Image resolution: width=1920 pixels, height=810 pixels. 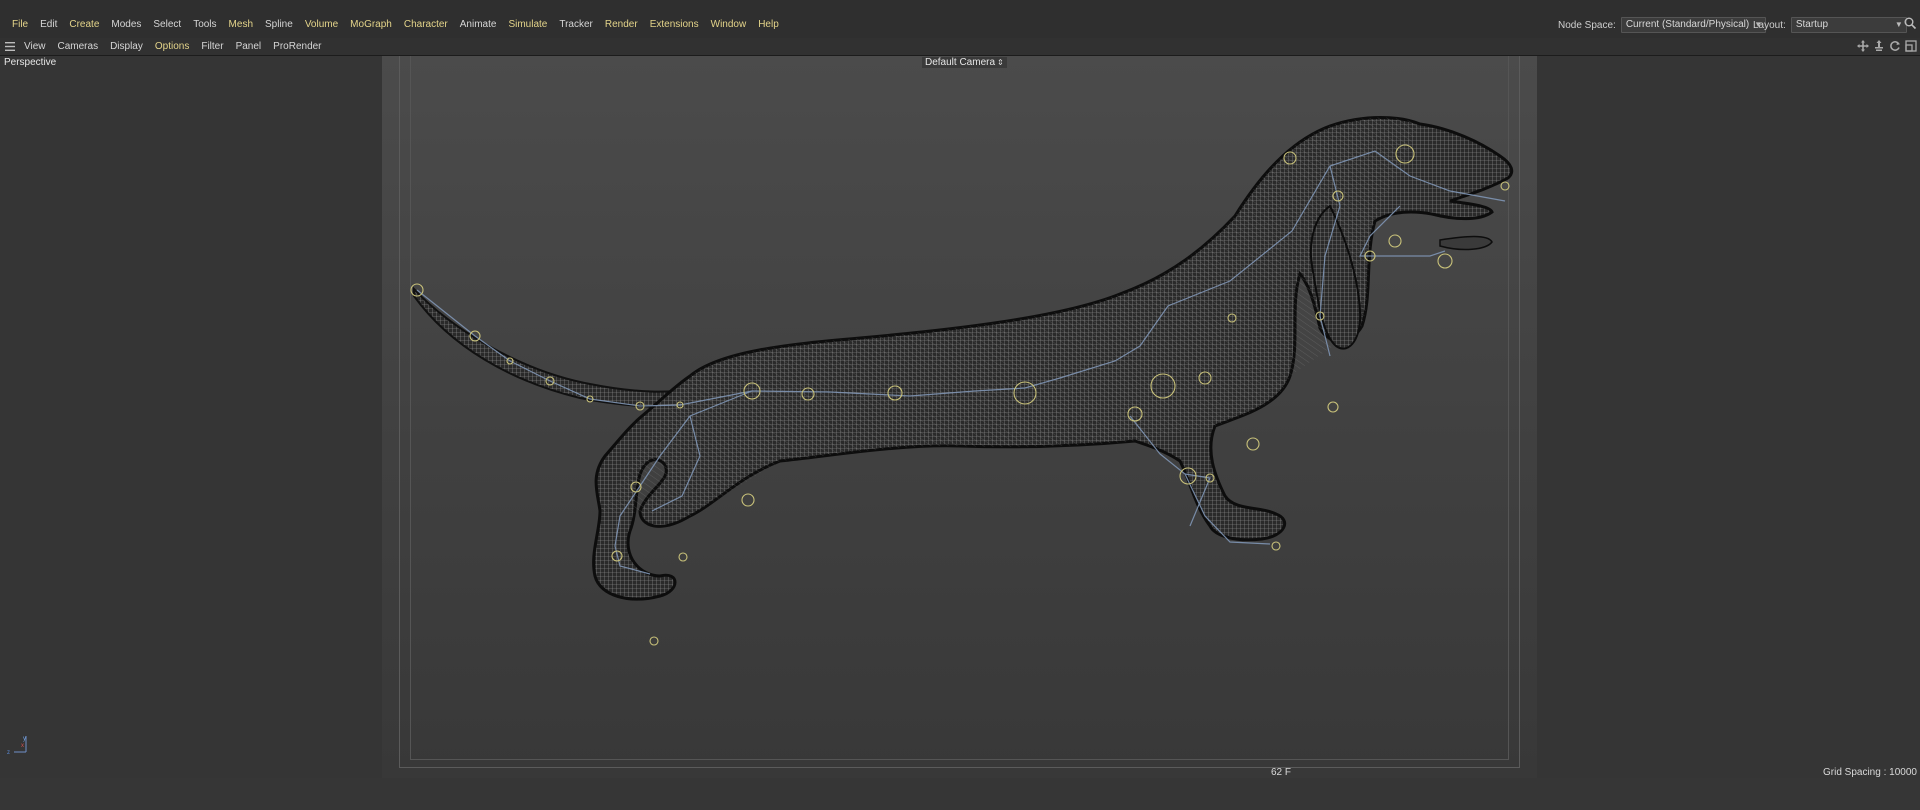 I want to click on menu-window: Window, so click(x=729, y=25).